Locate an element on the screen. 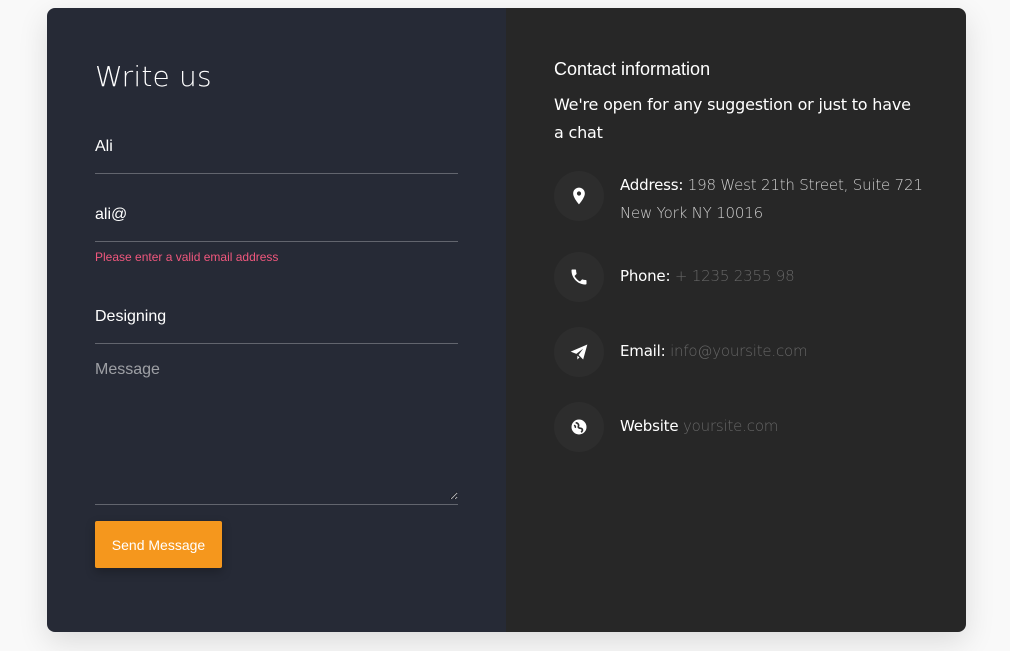 Image resolution: width=1010 pixels, height=651 pixels. phone-label: Phone: is located at coordinates (645, 276).